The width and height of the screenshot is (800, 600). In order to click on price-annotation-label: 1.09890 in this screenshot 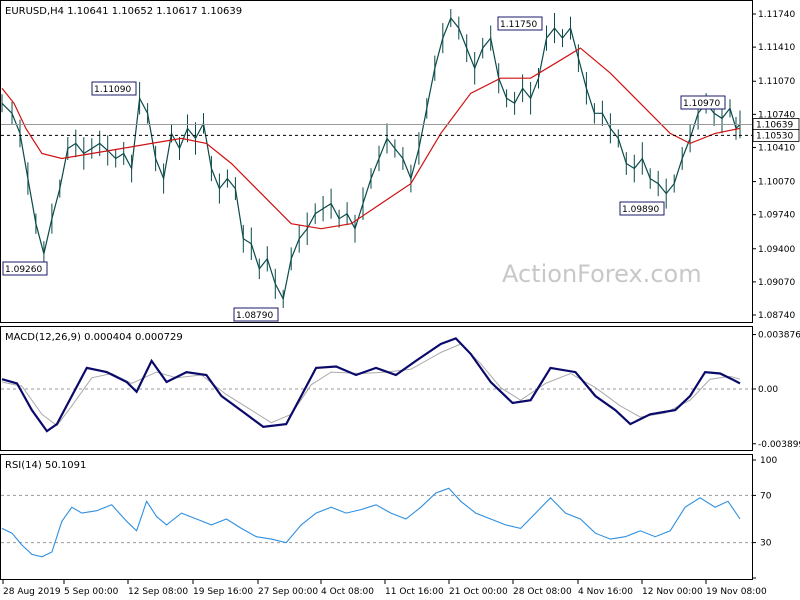, I will do `click(640, 210)`.